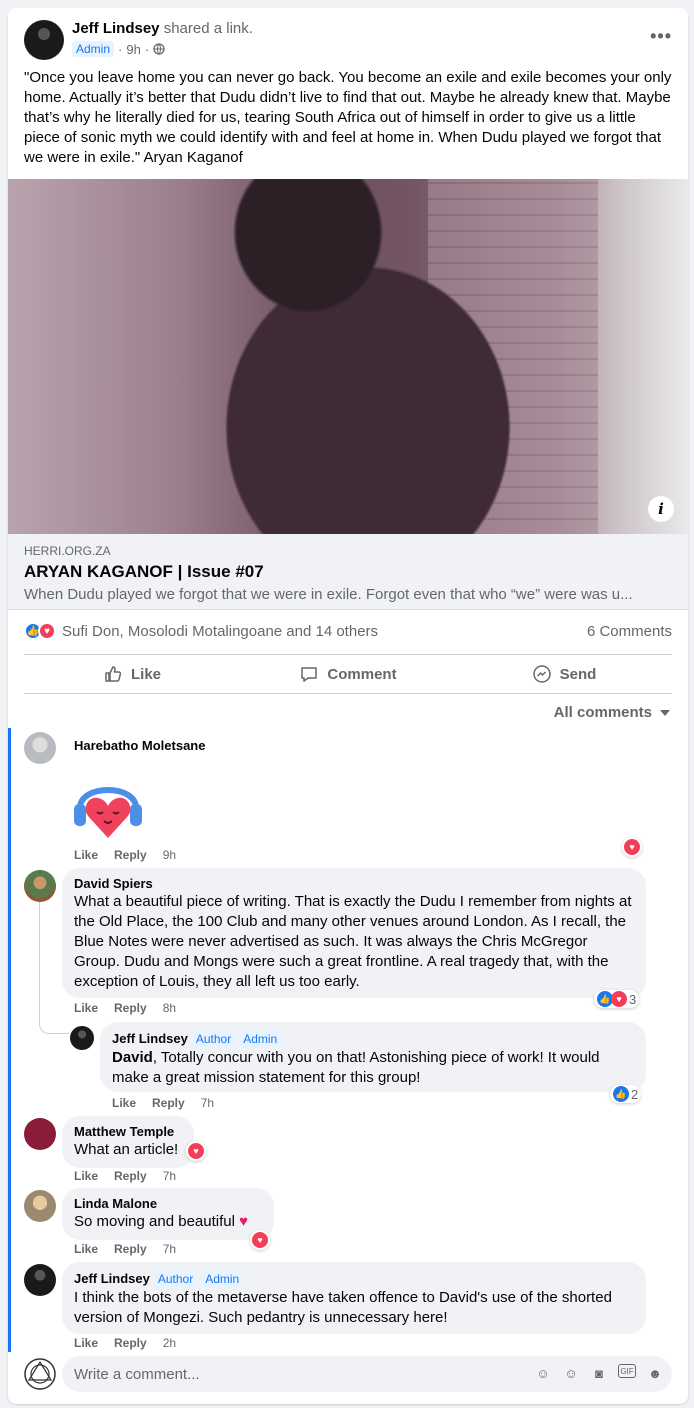  Describe the element at coordinates (128, 1132) in the screenshot. I see `comment-author: Matthew Temple` at that location.